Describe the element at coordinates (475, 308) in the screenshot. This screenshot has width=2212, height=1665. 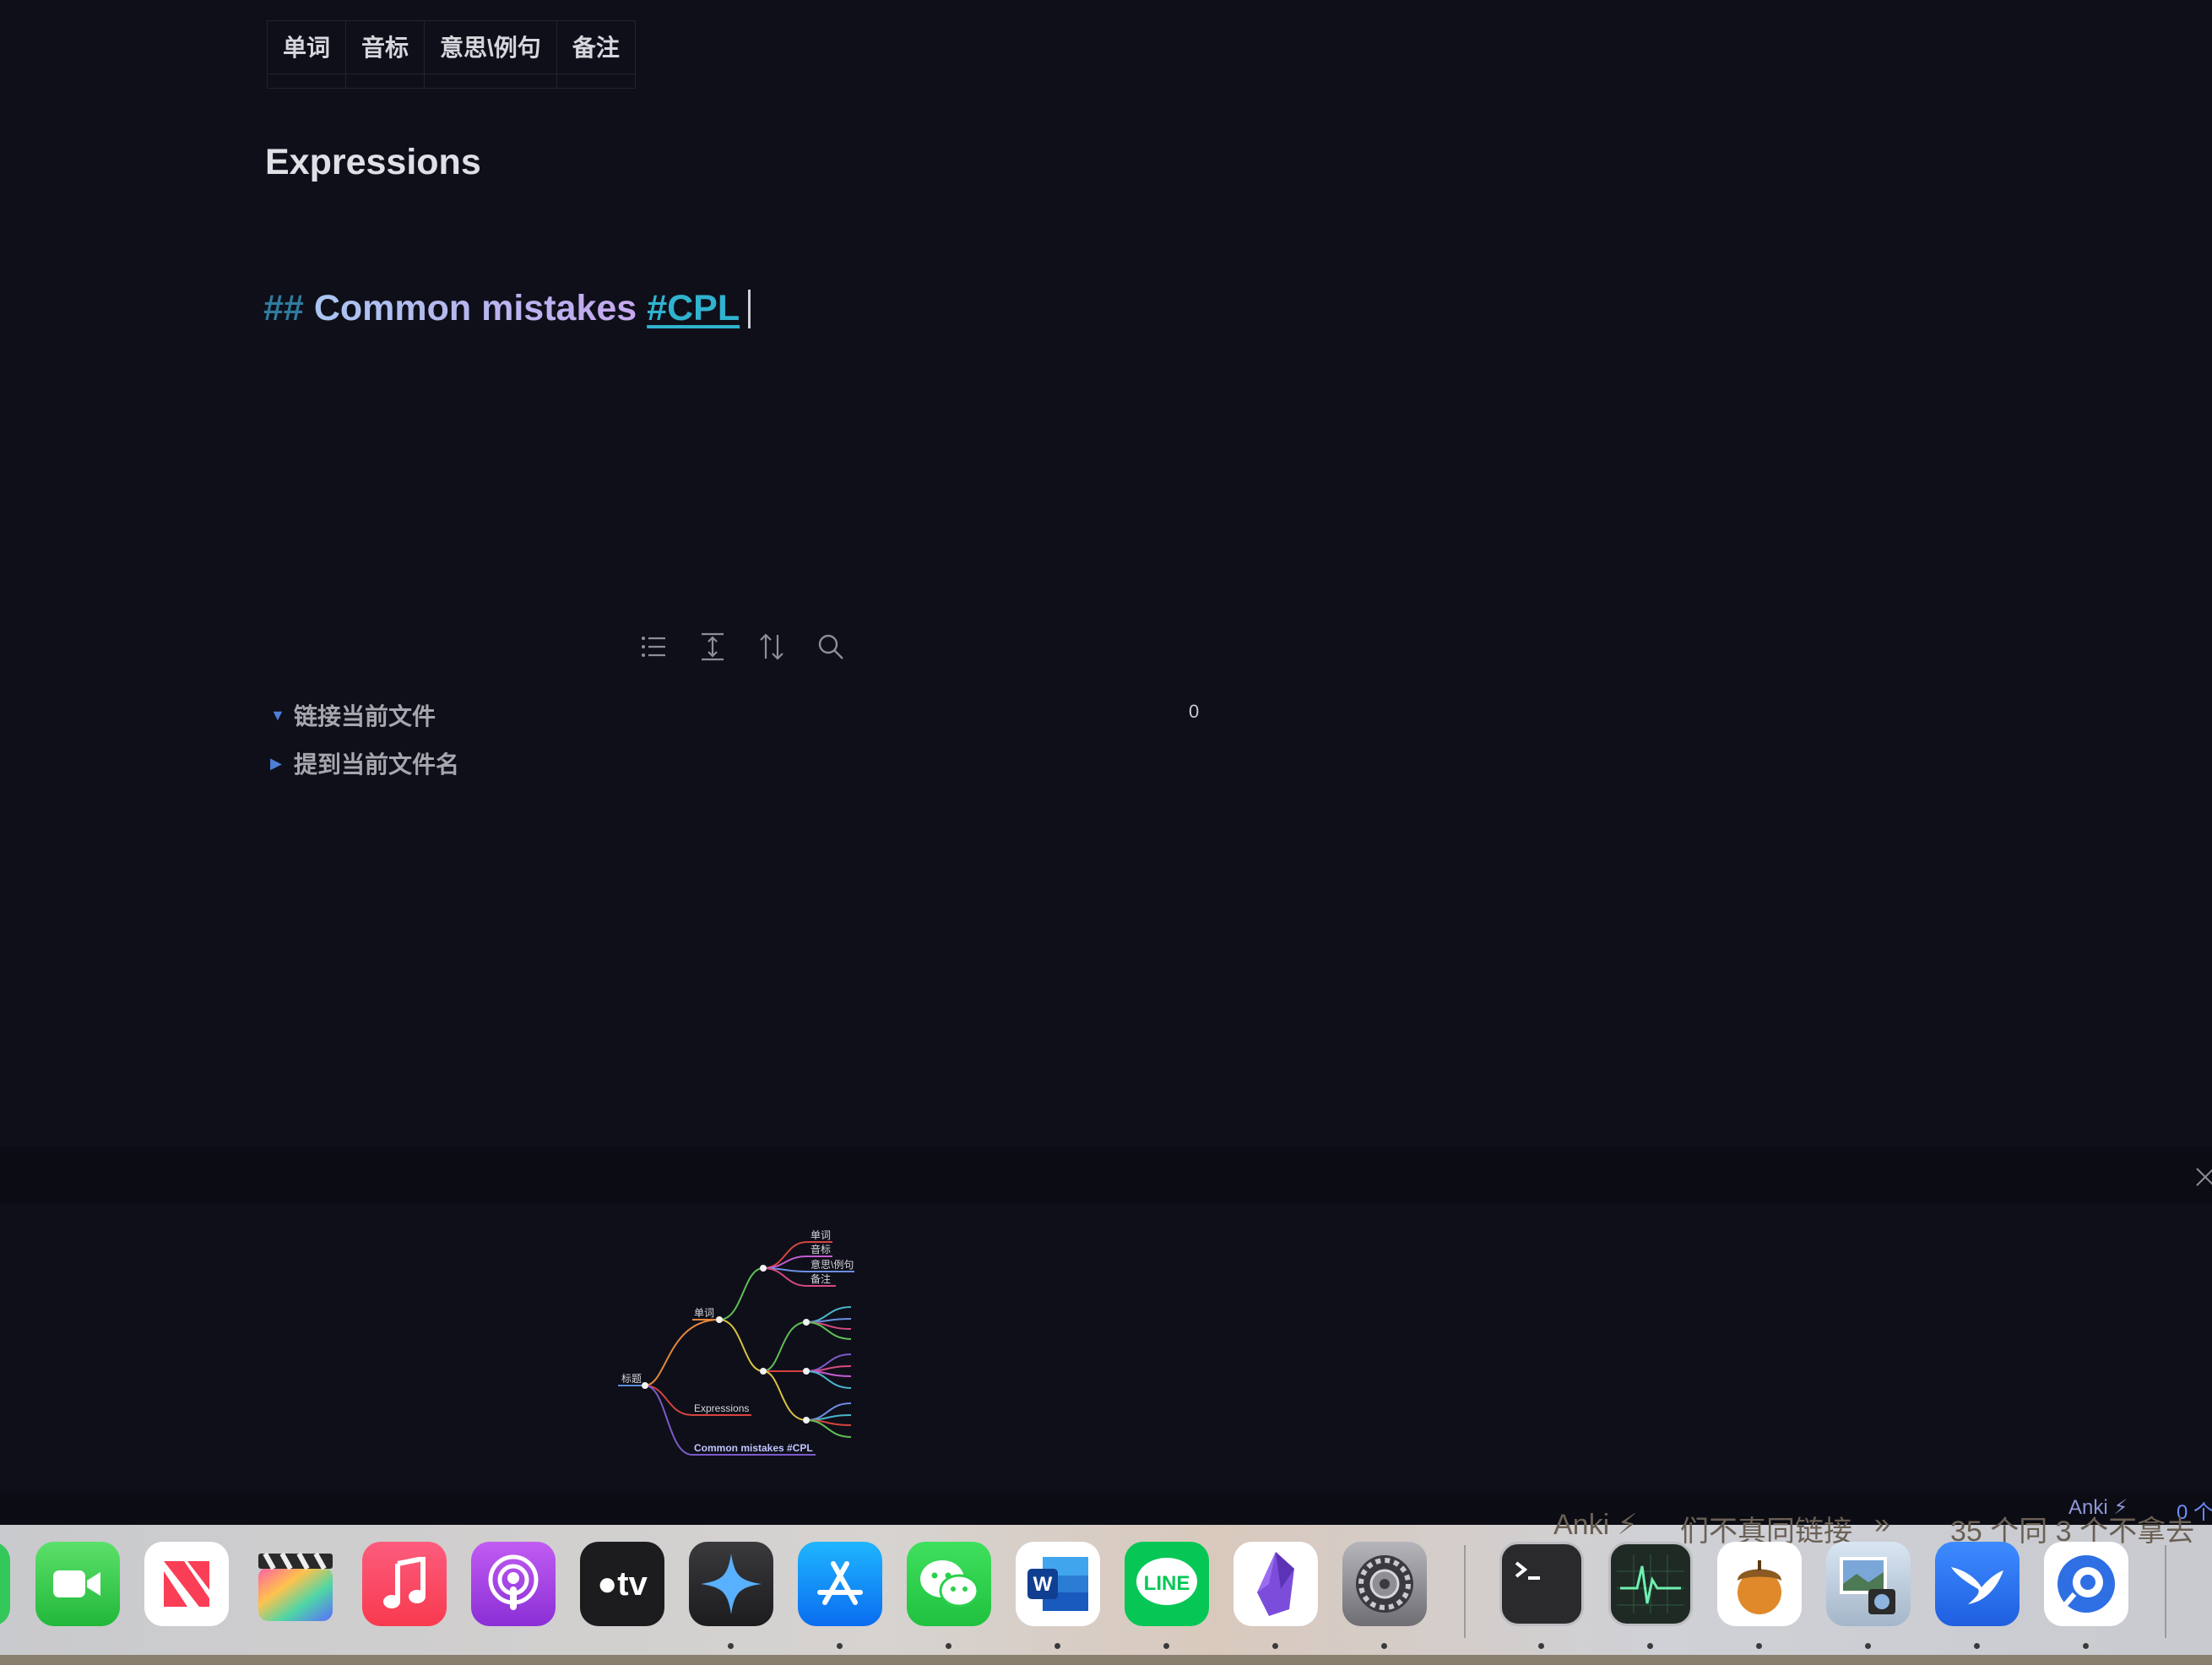
I see `heading-text: Common mistakes` at that location.